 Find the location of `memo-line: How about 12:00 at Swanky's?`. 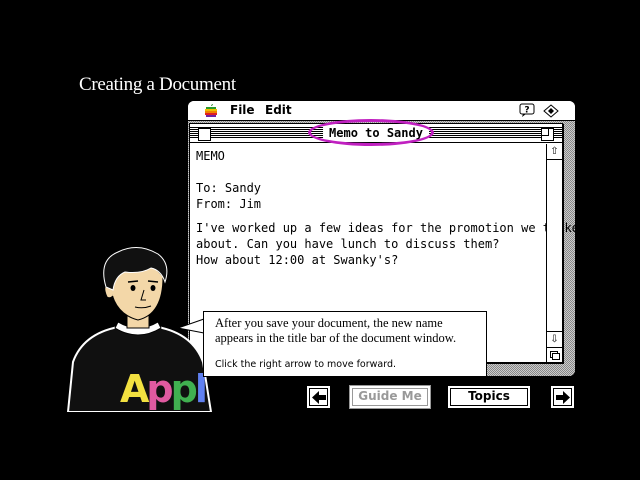

memo-line: How about 12:00 at Swanky's? is located at coordinates (297, 260).